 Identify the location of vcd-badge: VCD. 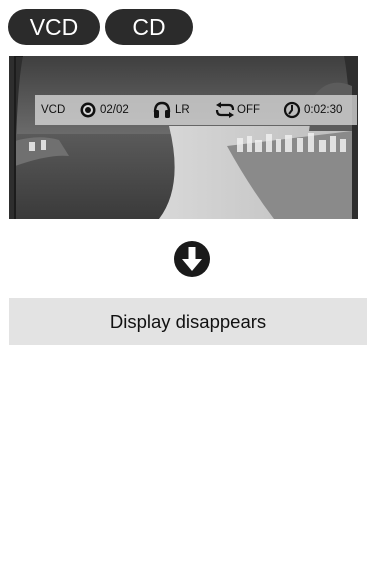
(54, 27).